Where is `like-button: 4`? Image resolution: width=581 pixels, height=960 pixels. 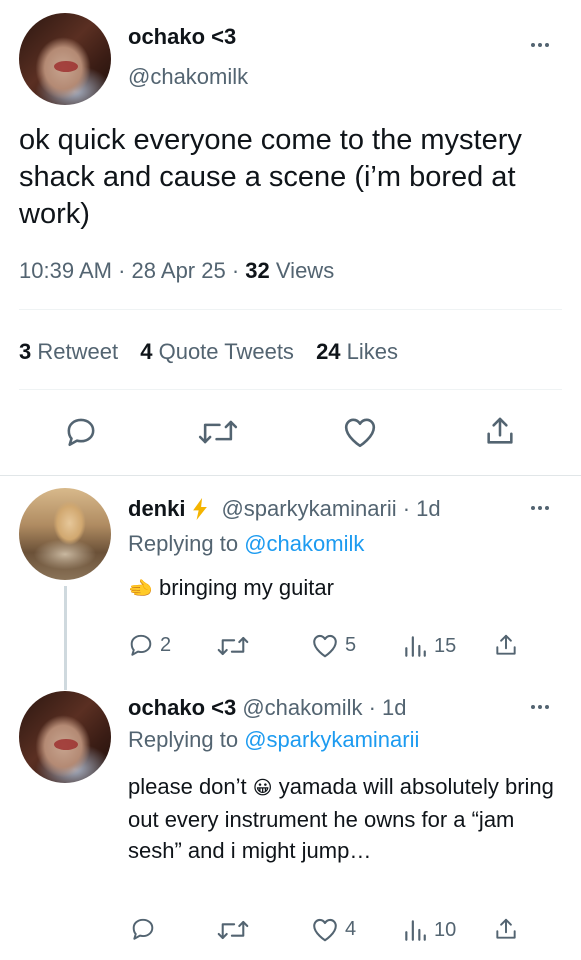
like-button: 4 is located at coordinates (333, 929).